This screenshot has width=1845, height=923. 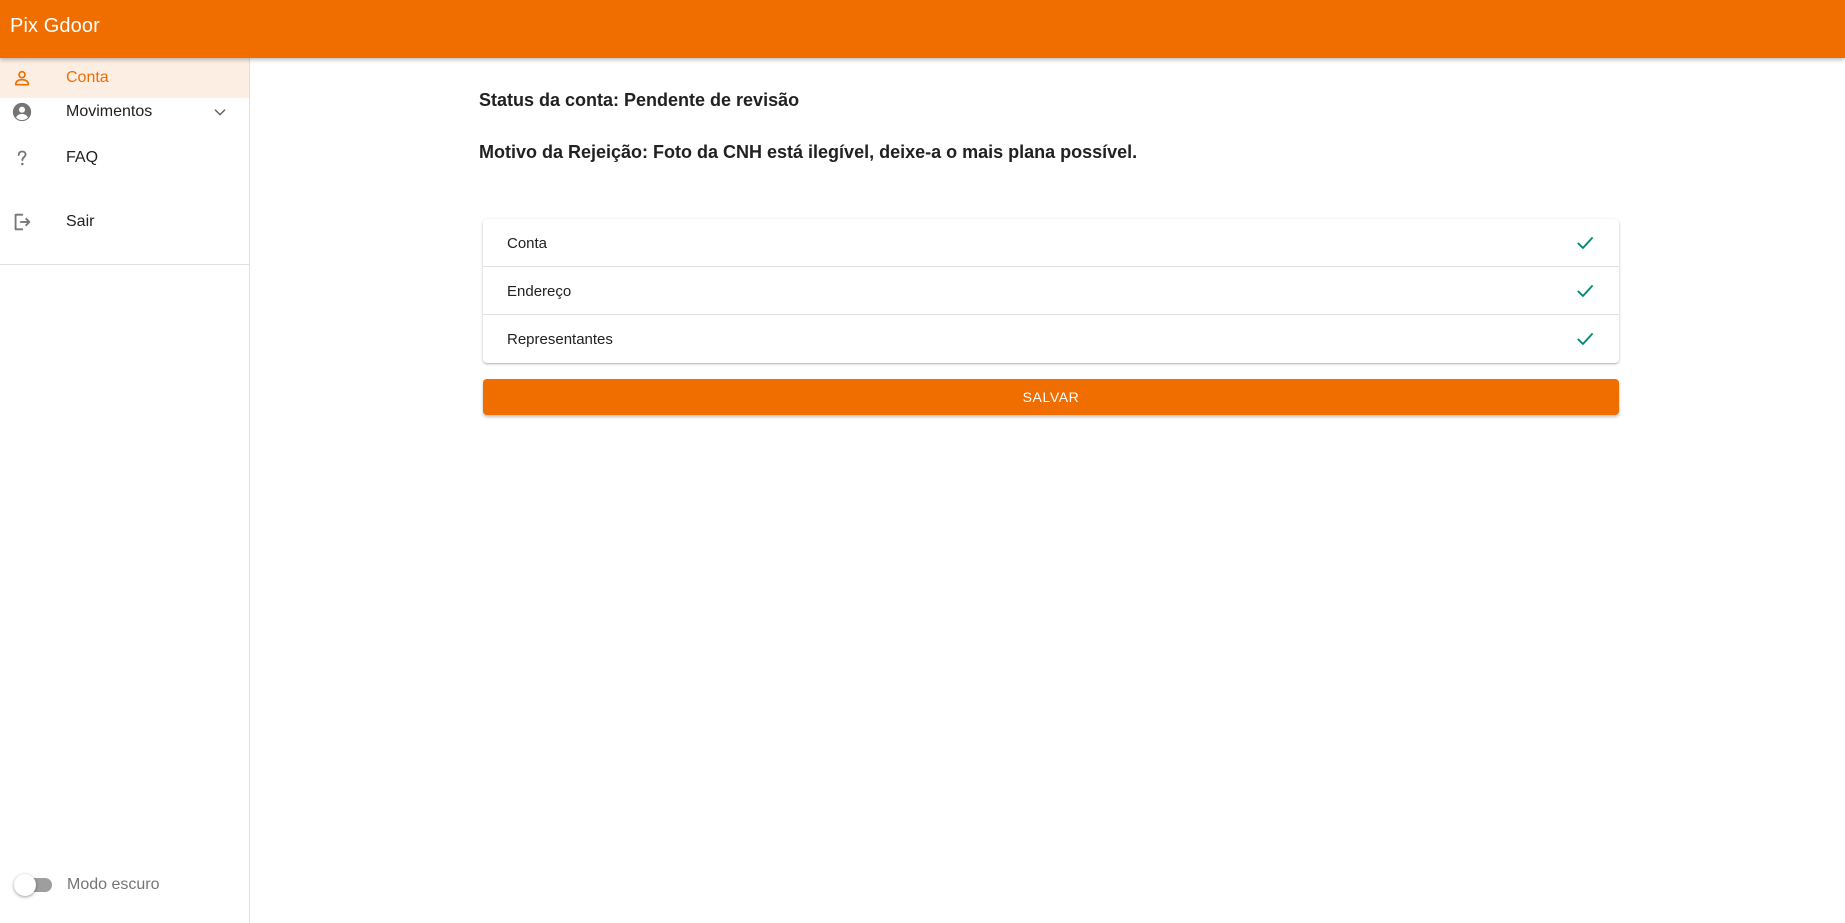 I want to click on registration-steps-list: Conta Endereço Representantes, so click(x=1051, y=291).